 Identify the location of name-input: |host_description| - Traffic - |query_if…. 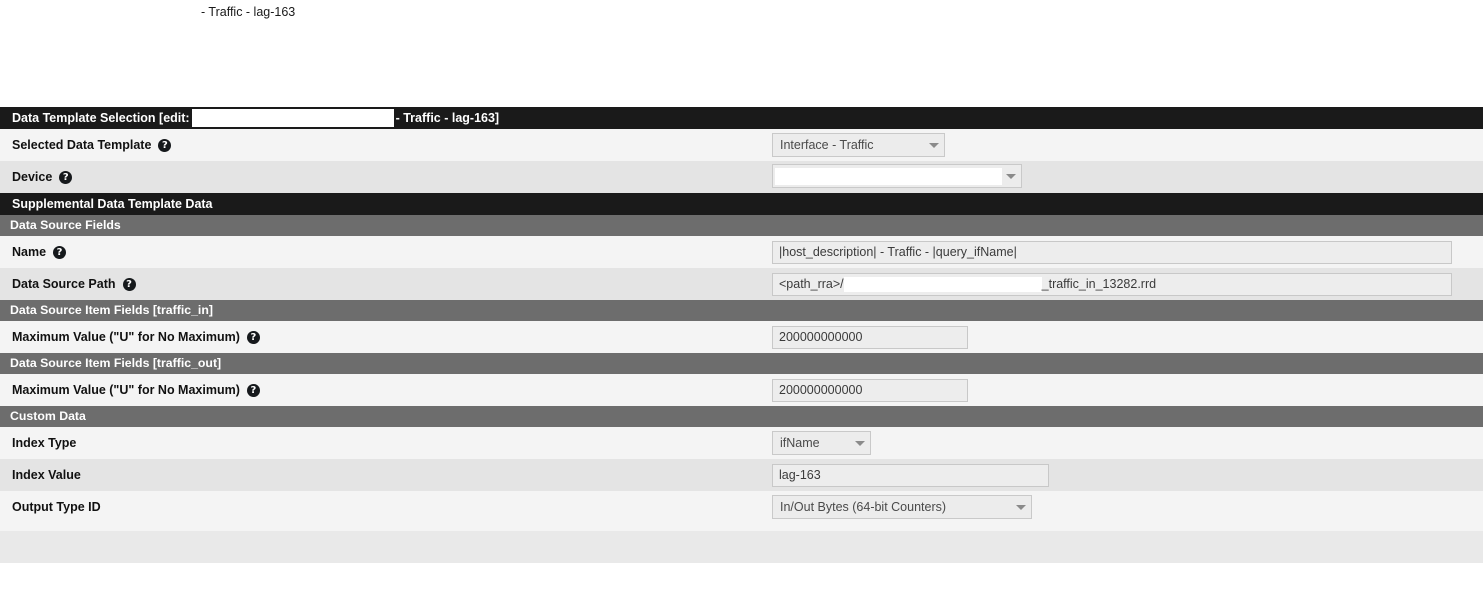
(1112, 252).